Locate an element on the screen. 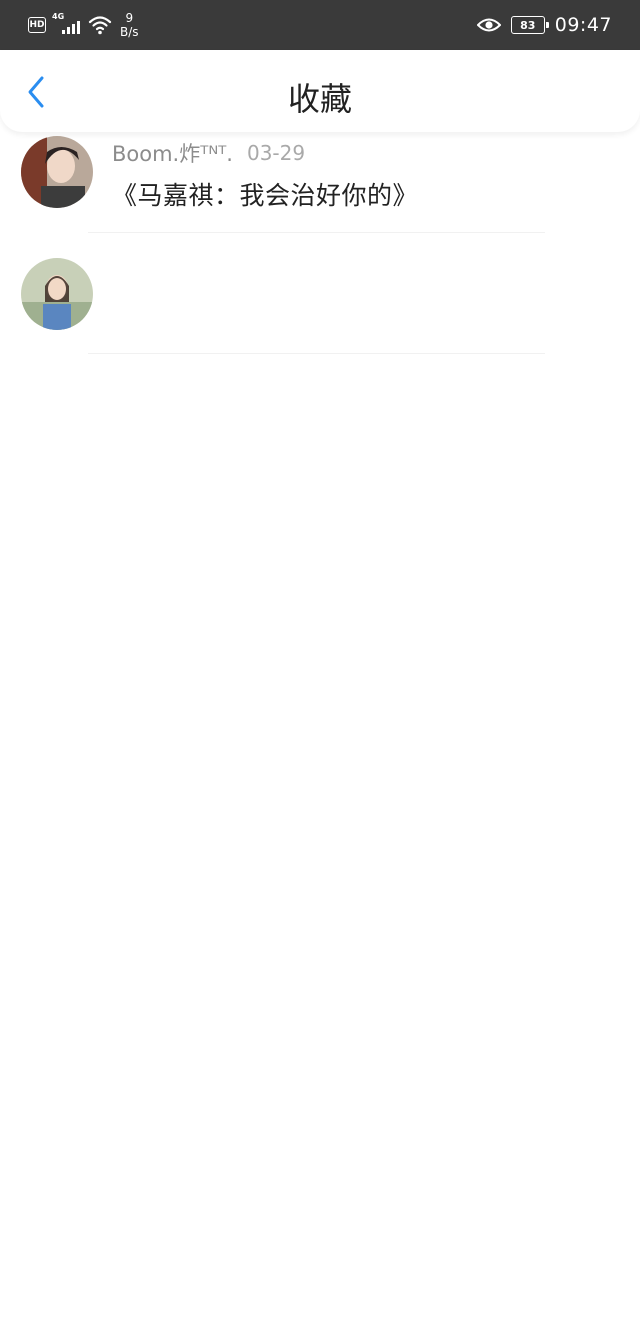  chevron-left-icon is located at coordinates (36, 92).